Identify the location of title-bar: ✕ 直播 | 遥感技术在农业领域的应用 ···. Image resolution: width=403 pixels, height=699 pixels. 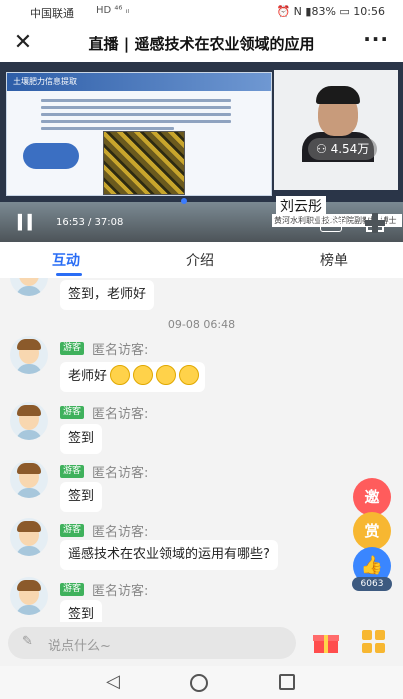
(201, 43).